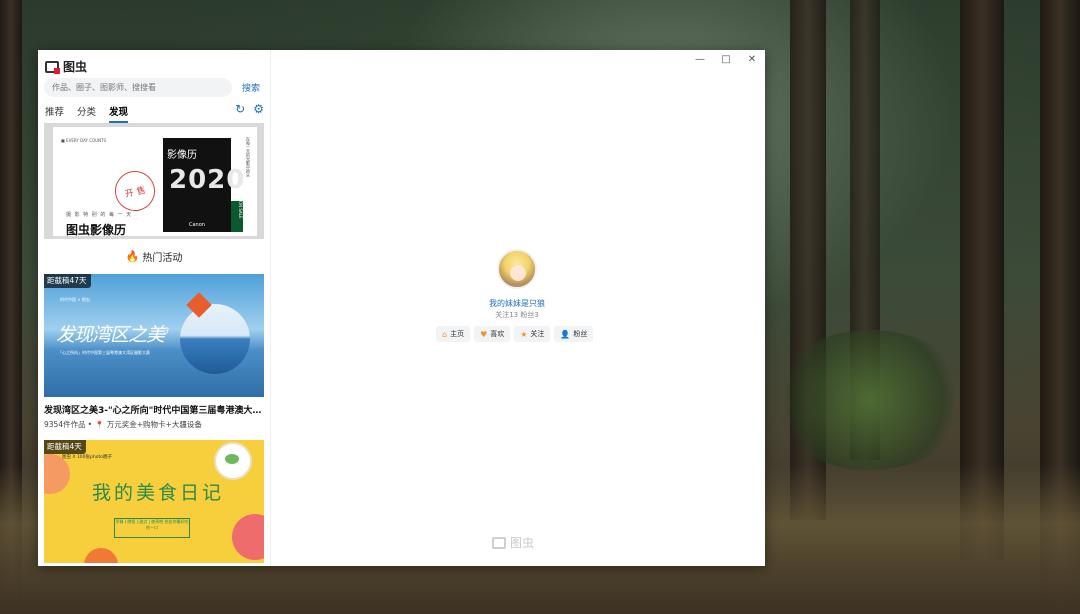 The image size is (1080, 614). What do you see at coordinates (75, 299) in the screenshot?
I see `banner-logos: 时代中国 × 图虫` at bounding box center [75, 299].